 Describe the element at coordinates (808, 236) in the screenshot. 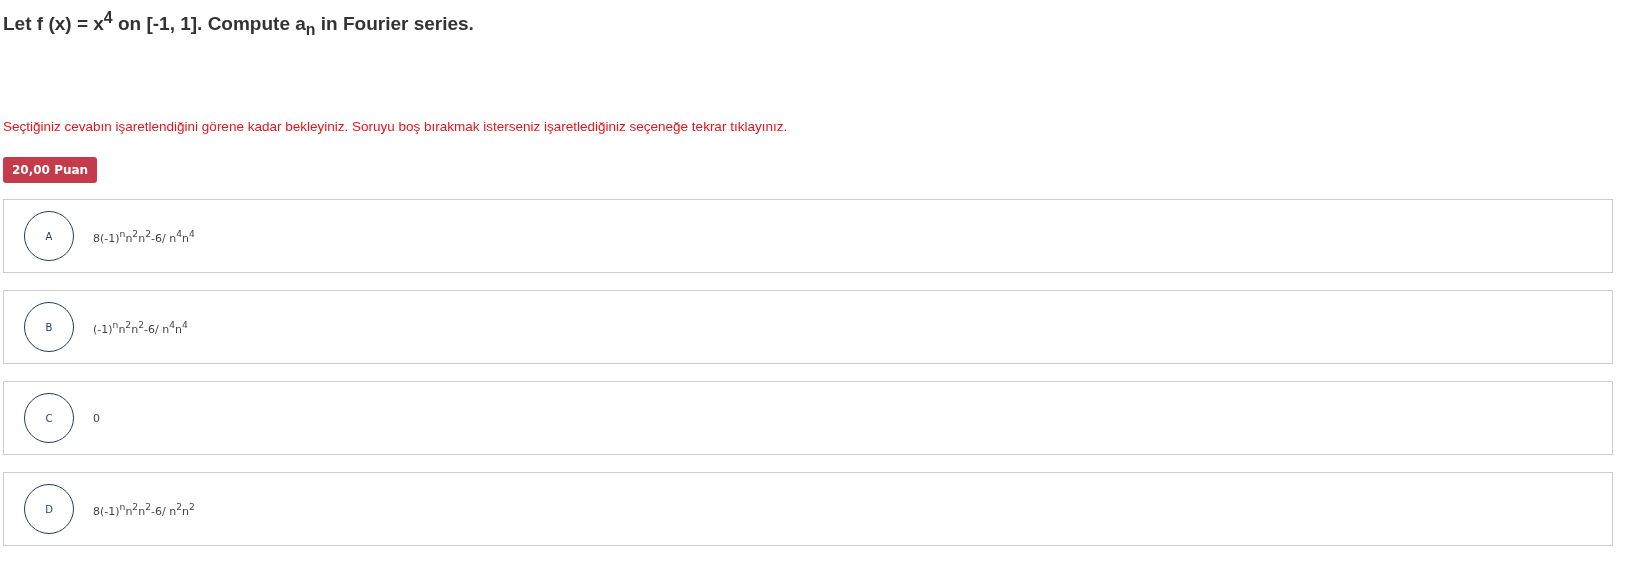

I see `answer-option: A 8(-1)$^{n}$n$^{2}$n$^{2}$-6/ n$^{4}$n$^{4}$` at that location.